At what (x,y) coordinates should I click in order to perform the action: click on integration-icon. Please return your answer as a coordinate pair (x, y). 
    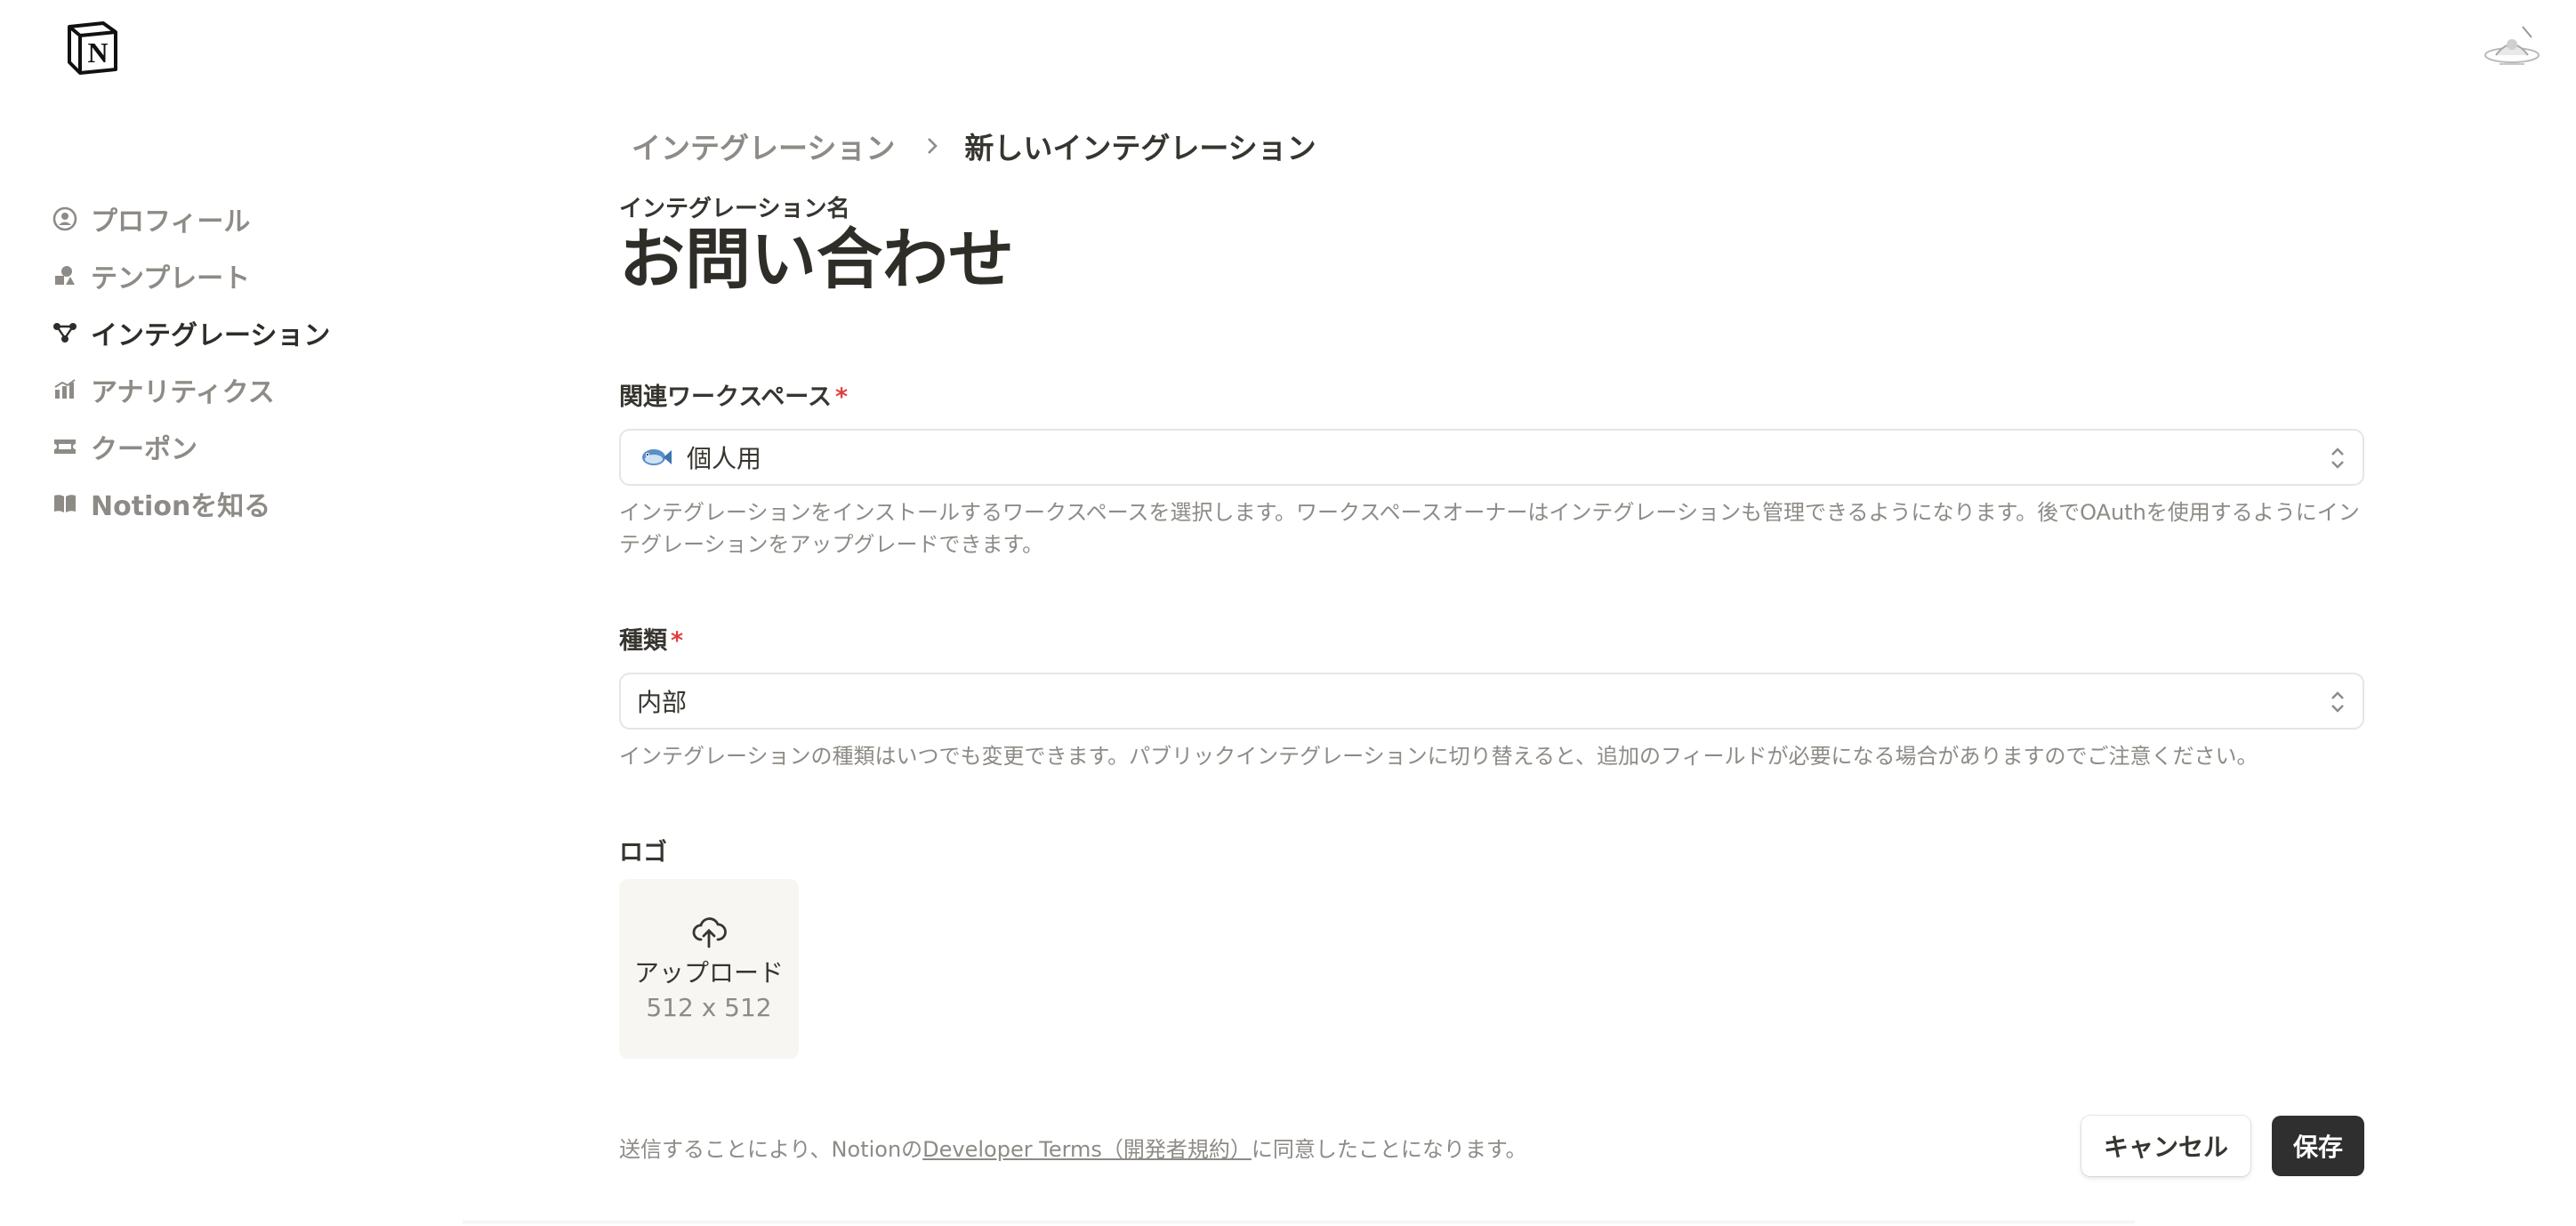
    Looking at the image, I should click on (65, 332).